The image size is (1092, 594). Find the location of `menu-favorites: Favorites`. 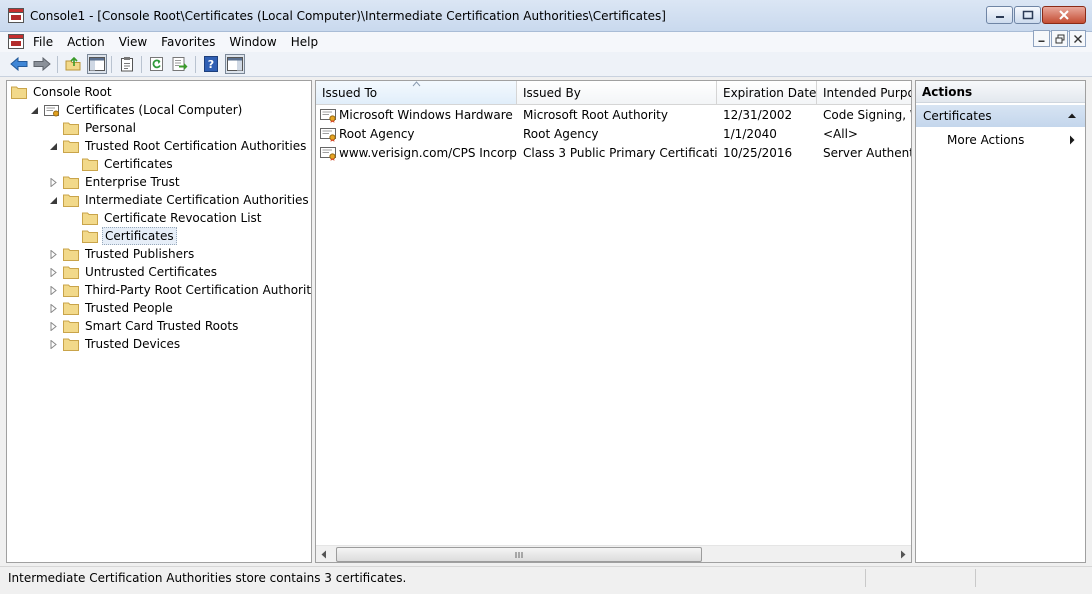

menu-favorites: Favorites is located at coordinates (188, 42).